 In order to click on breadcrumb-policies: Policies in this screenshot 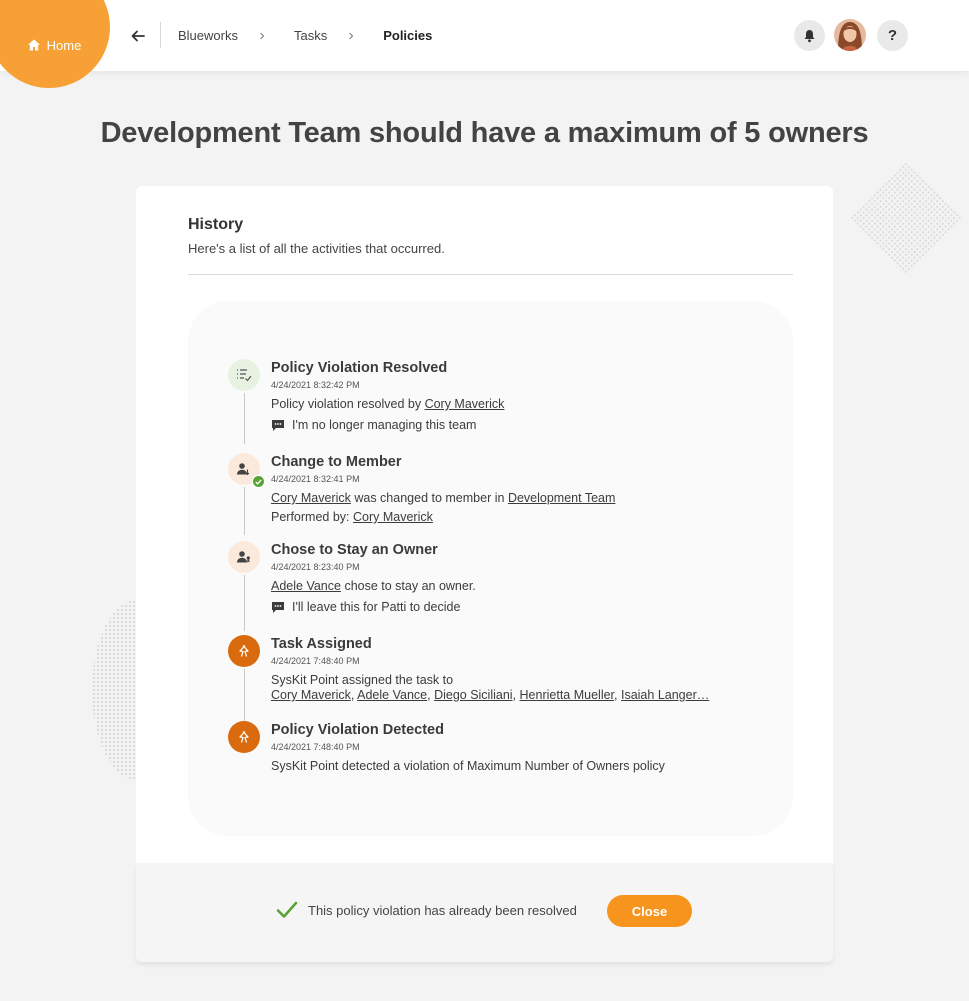, I will do `click(408, 35)`.